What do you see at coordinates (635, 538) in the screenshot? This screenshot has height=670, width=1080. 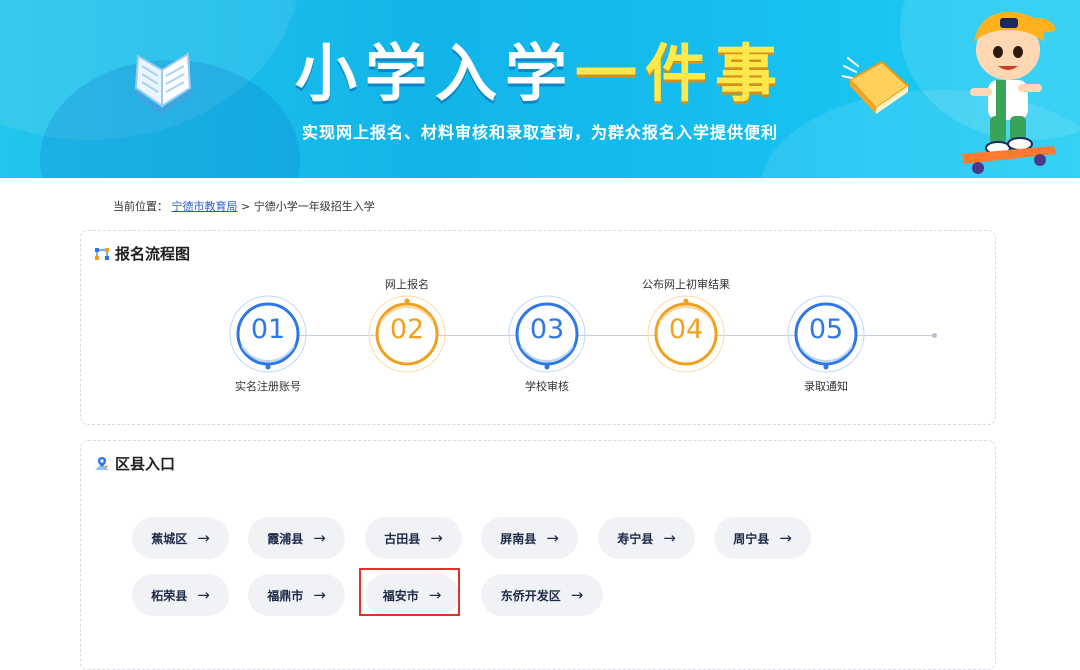 I see `district-label: 寿宁县` at bounding box center [635, 538].